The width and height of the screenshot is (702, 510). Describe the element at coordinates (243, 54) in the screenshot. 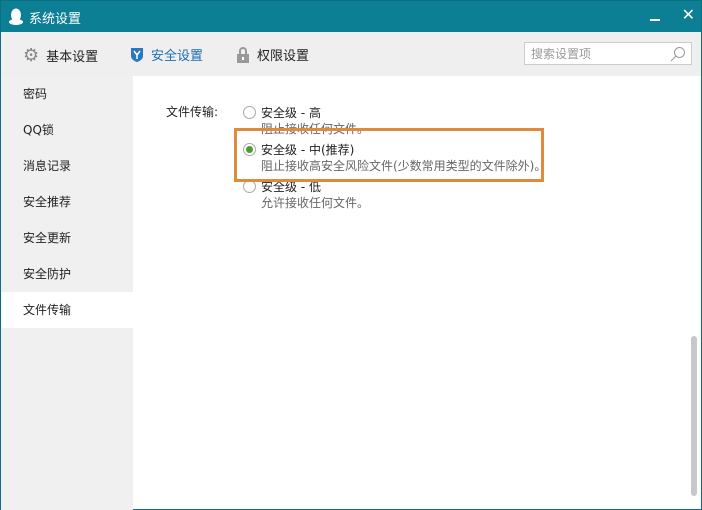

I see `lock-icon` at that location.